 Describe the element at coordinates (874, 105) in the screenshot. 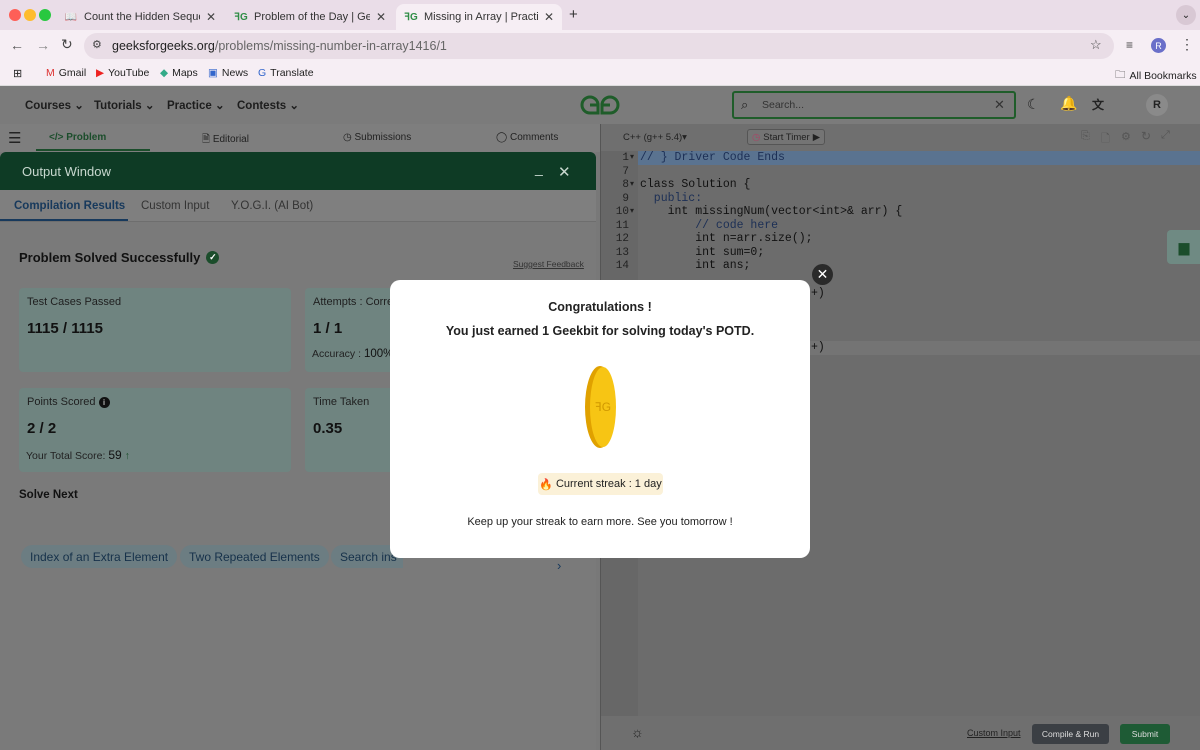

I see `site-search-input: ⌕ Search... ✕` at that location.